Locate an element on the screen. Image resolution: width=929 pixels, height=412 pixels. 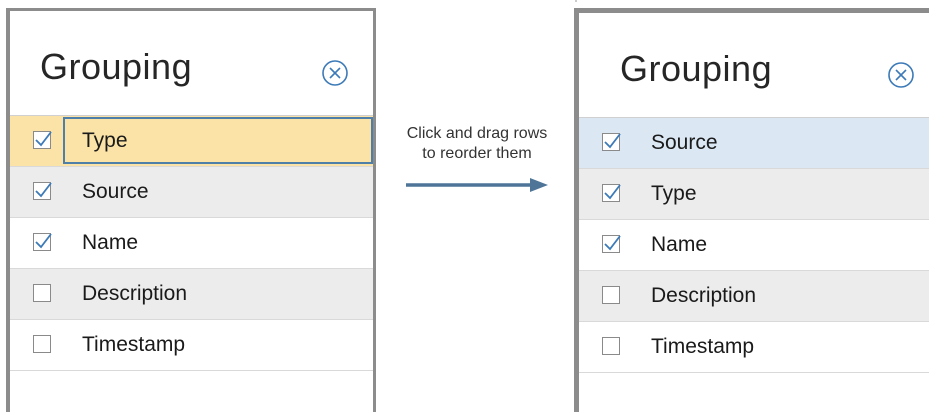
instruction-line-2: to reorder them is located at coordinates (477, 153).